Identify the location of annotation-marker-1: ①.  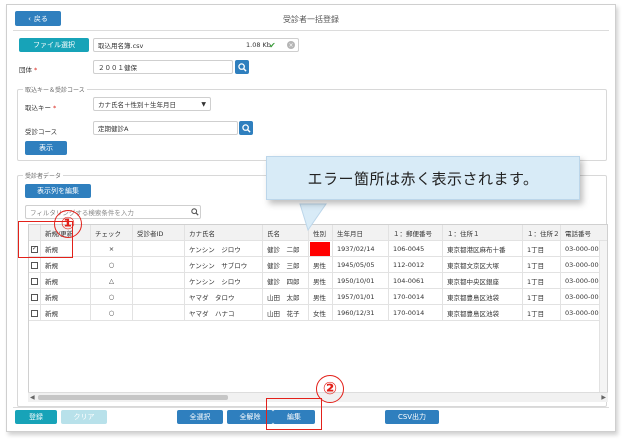
(68, 224).